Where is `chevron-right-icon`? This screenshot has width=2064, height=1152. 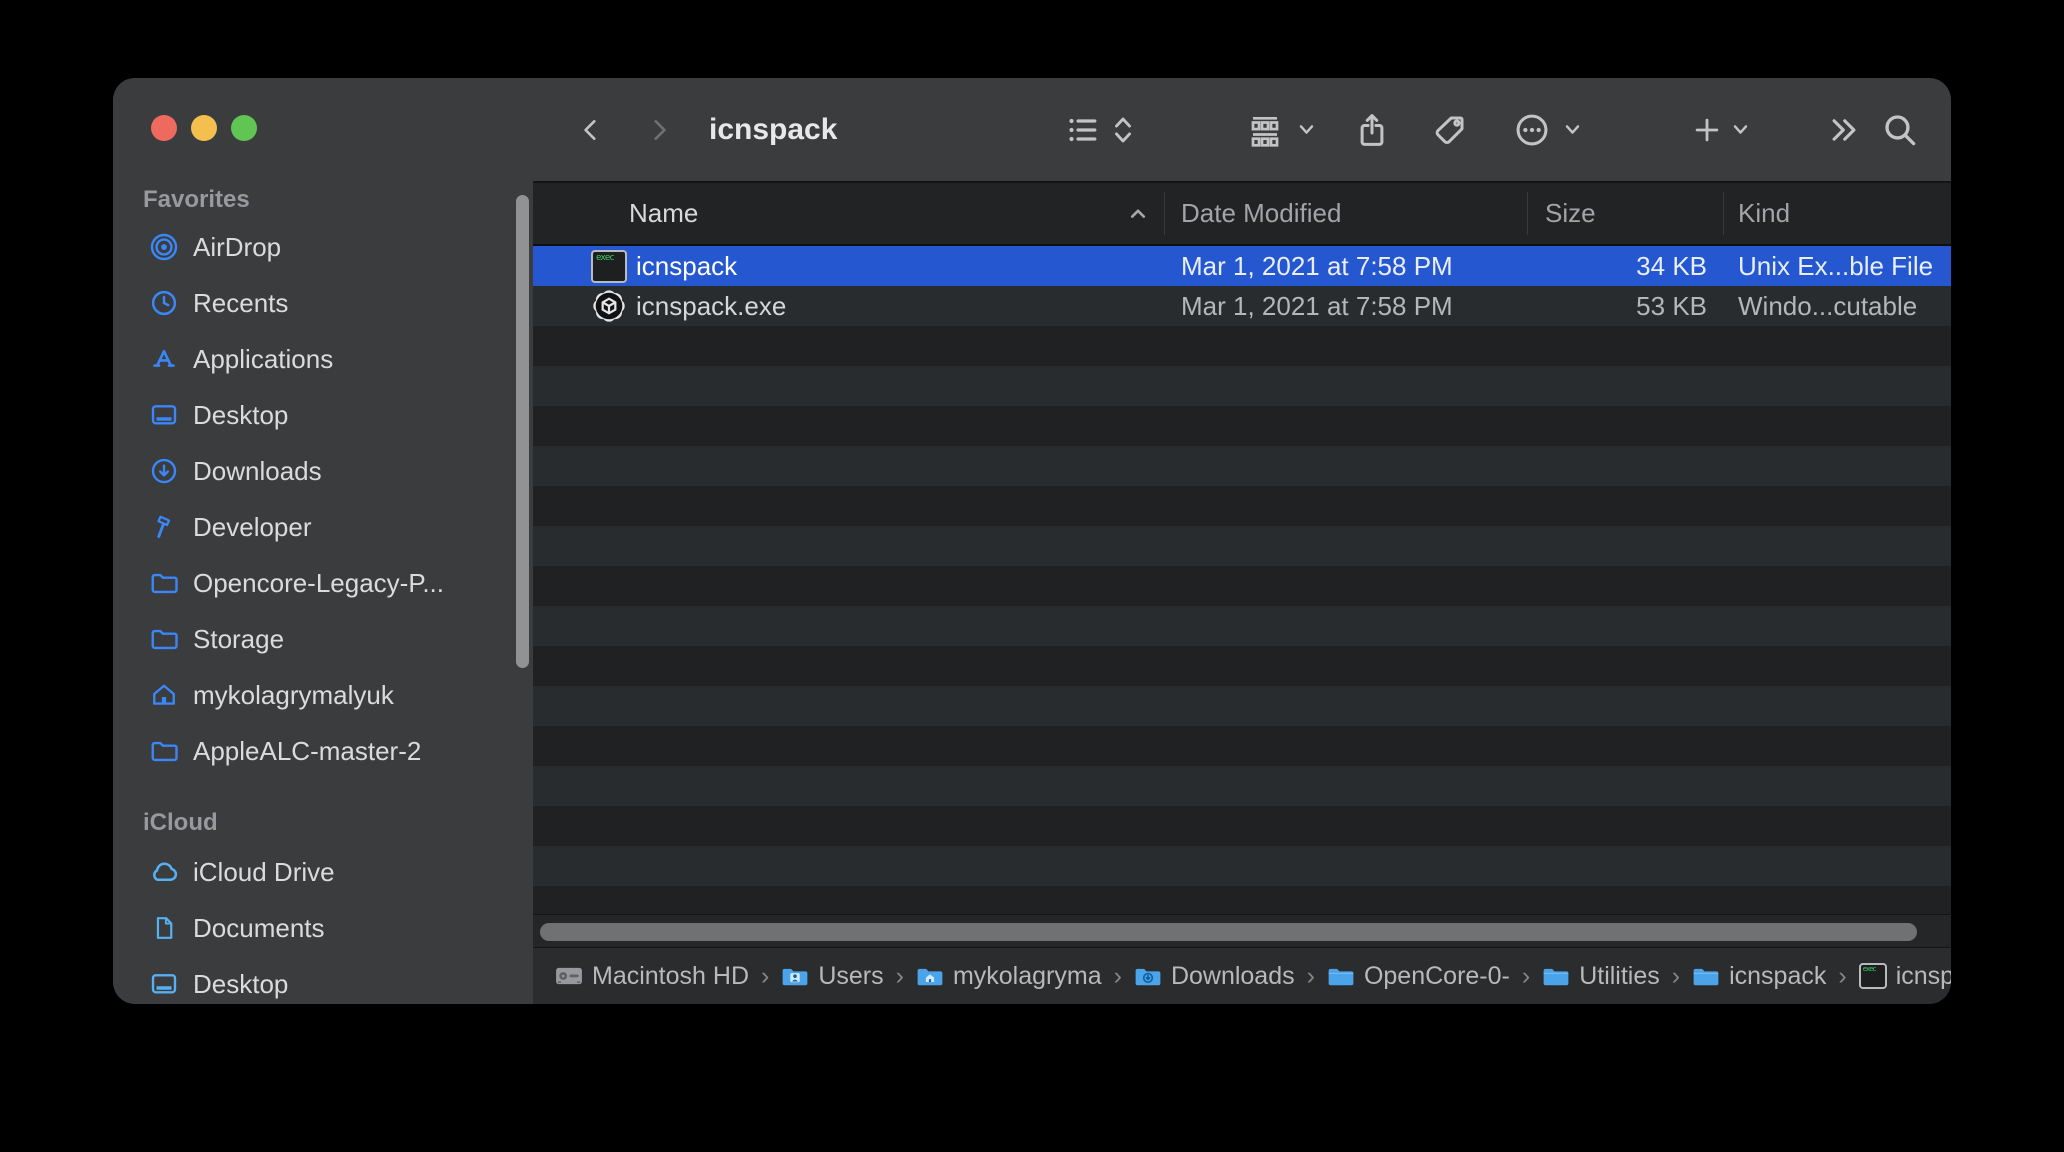
chevron-right-icon is located at coordinates (660, 129).